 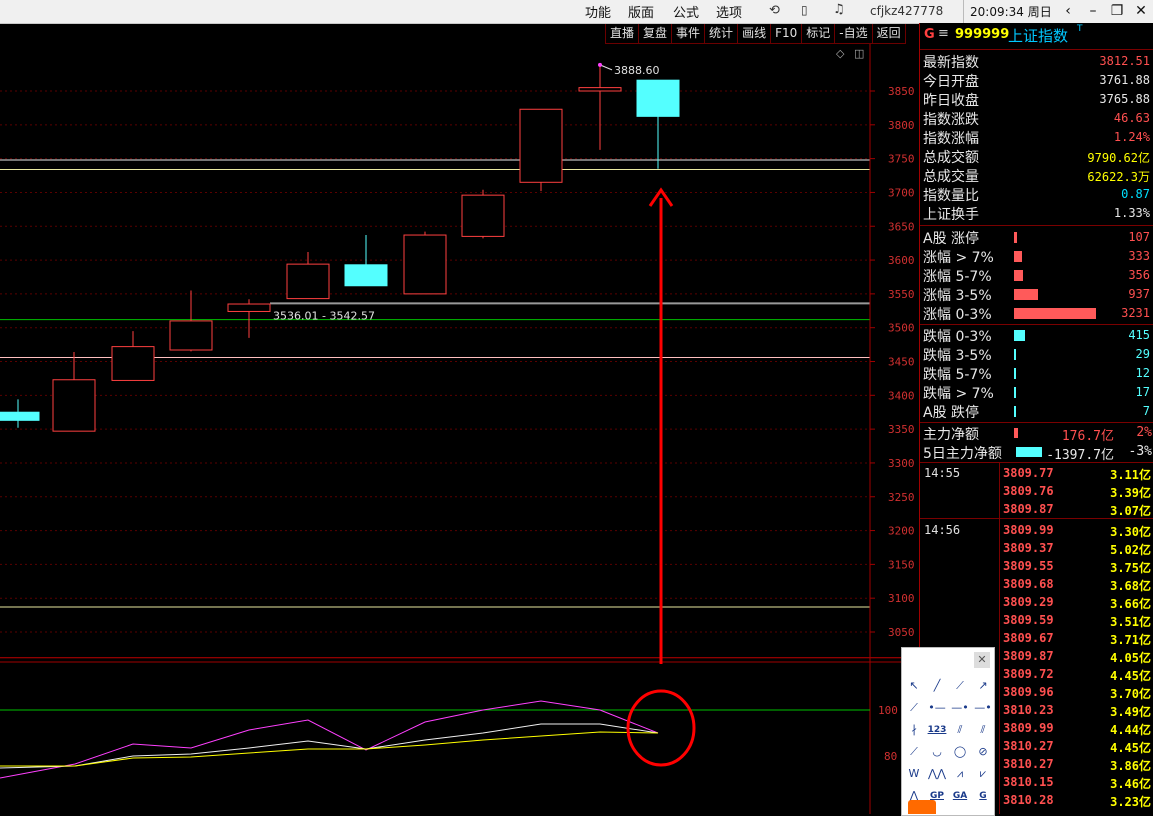 What do you see at coordinates (901, 362) in the screenshot?
I see `y-tick-label: 3450` at bounding box center [901, 362].